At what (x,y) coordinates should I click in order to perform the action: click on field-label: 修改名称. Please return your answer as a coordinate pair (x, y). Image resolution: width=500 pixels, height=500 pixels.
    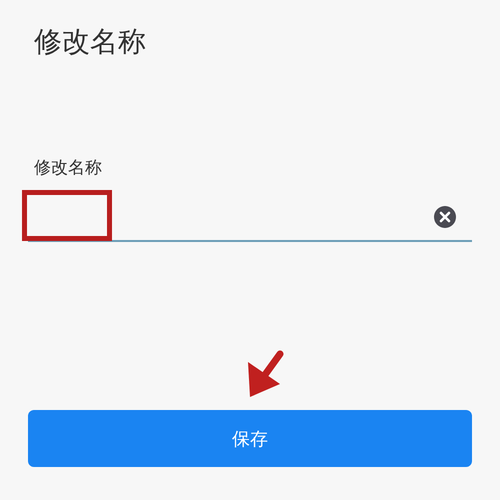
    Looking at the image, I should click on (68, 168).